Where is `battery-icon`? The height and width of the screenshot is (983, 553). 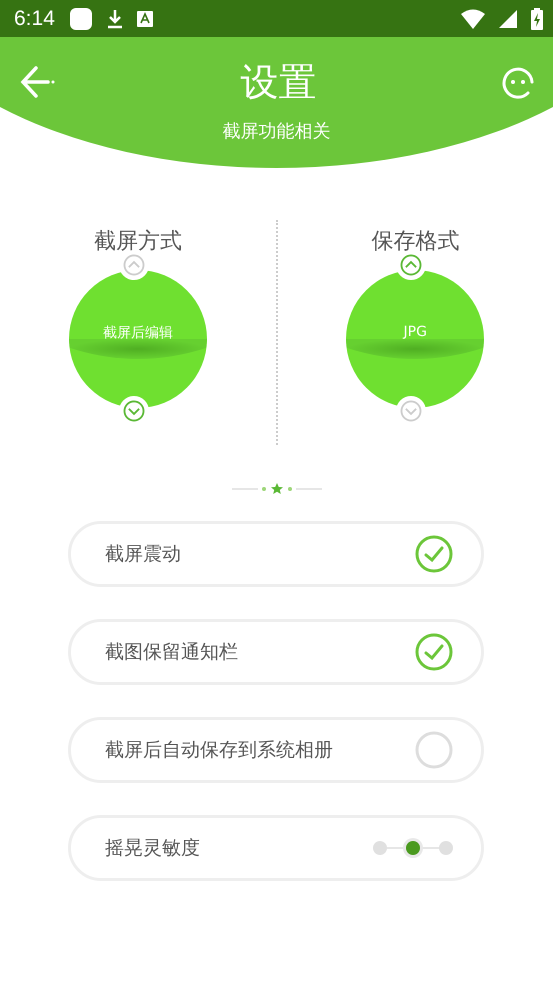
battery-icon is located at coordinates (537, 19).